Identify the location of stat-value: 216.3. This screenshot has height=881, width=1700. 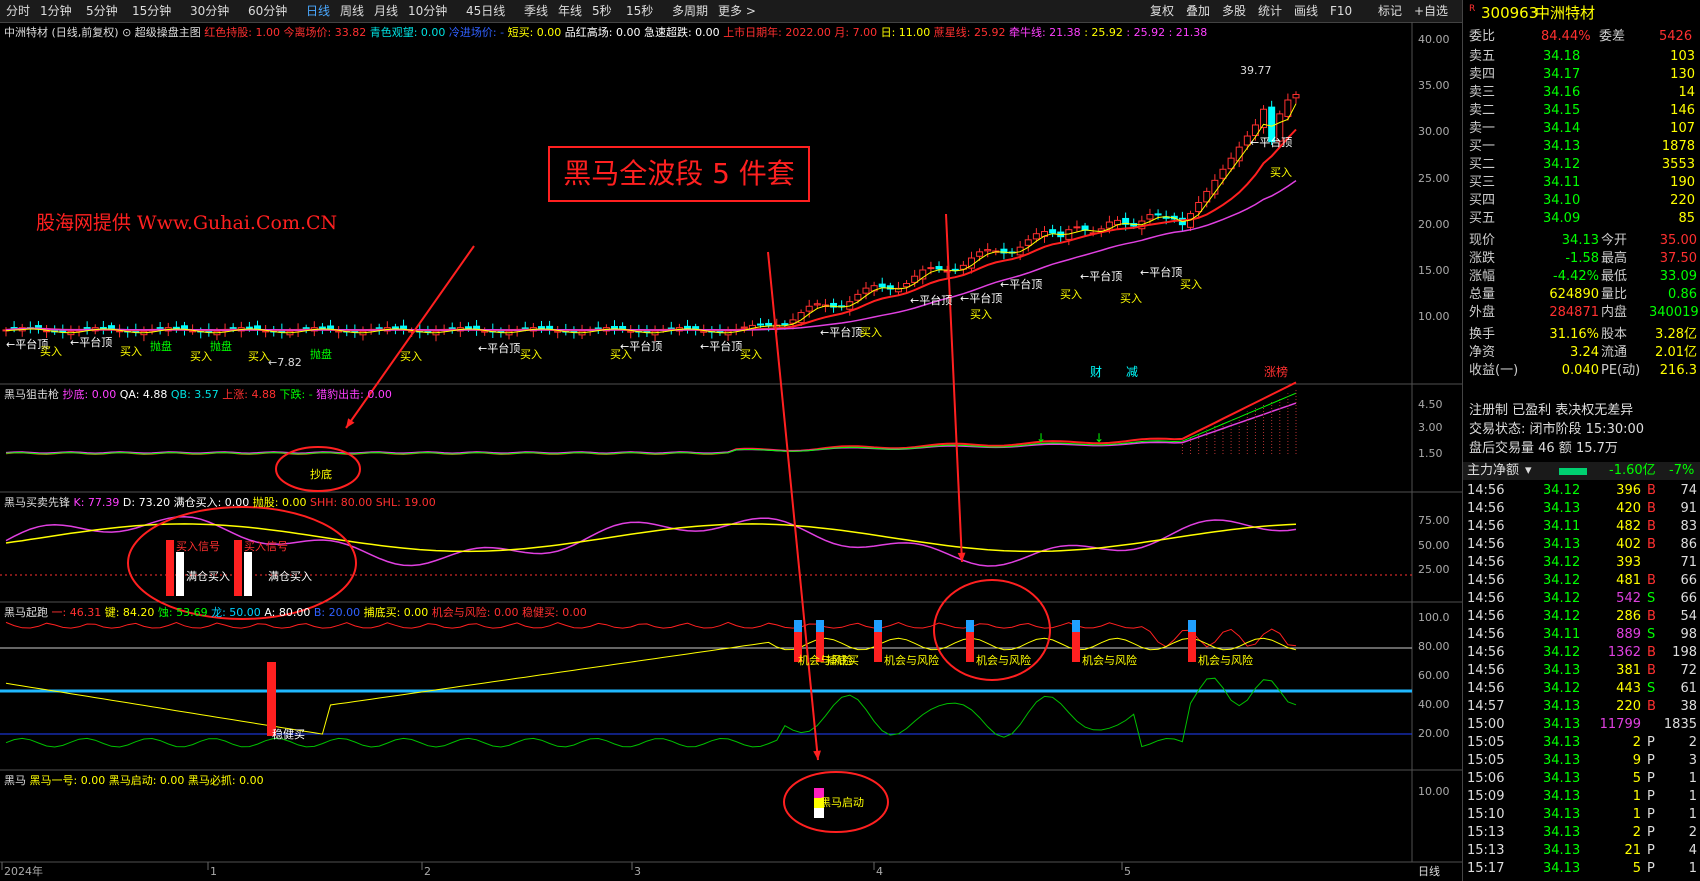
(1678, 370).